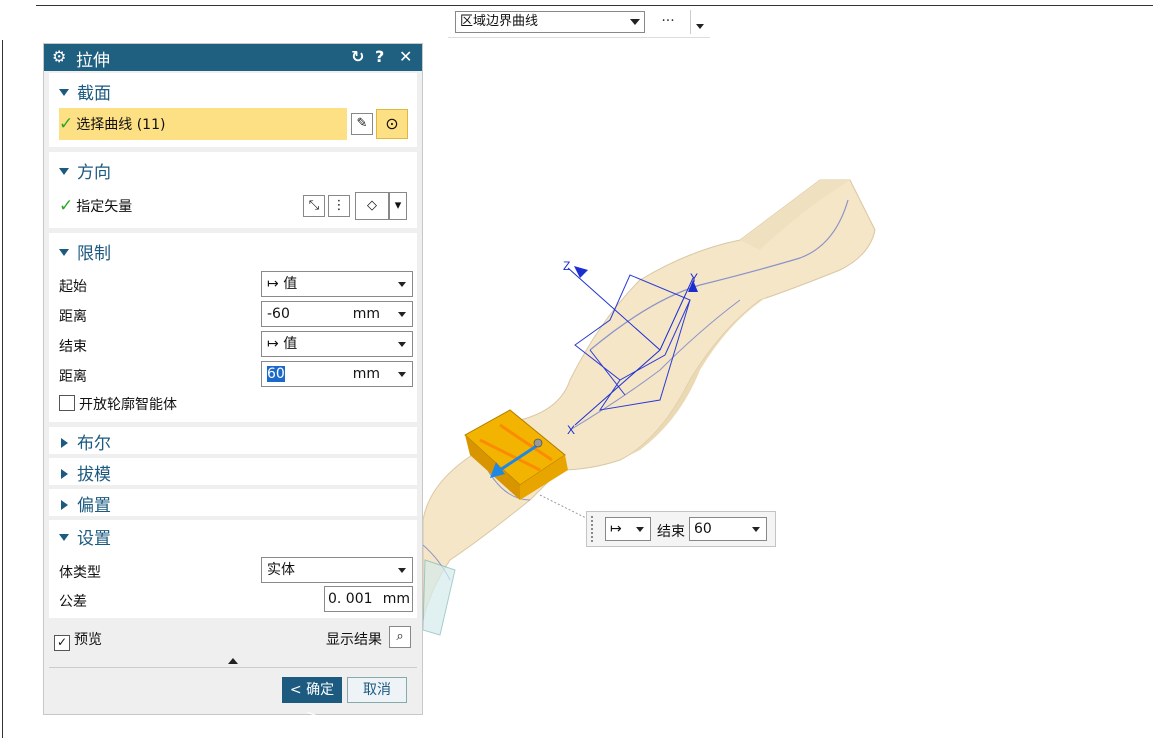  What do you see at coordinates (703, 529) in the screenshot?
I see `handle-end-value: 60` at bounding box center [703, 529].